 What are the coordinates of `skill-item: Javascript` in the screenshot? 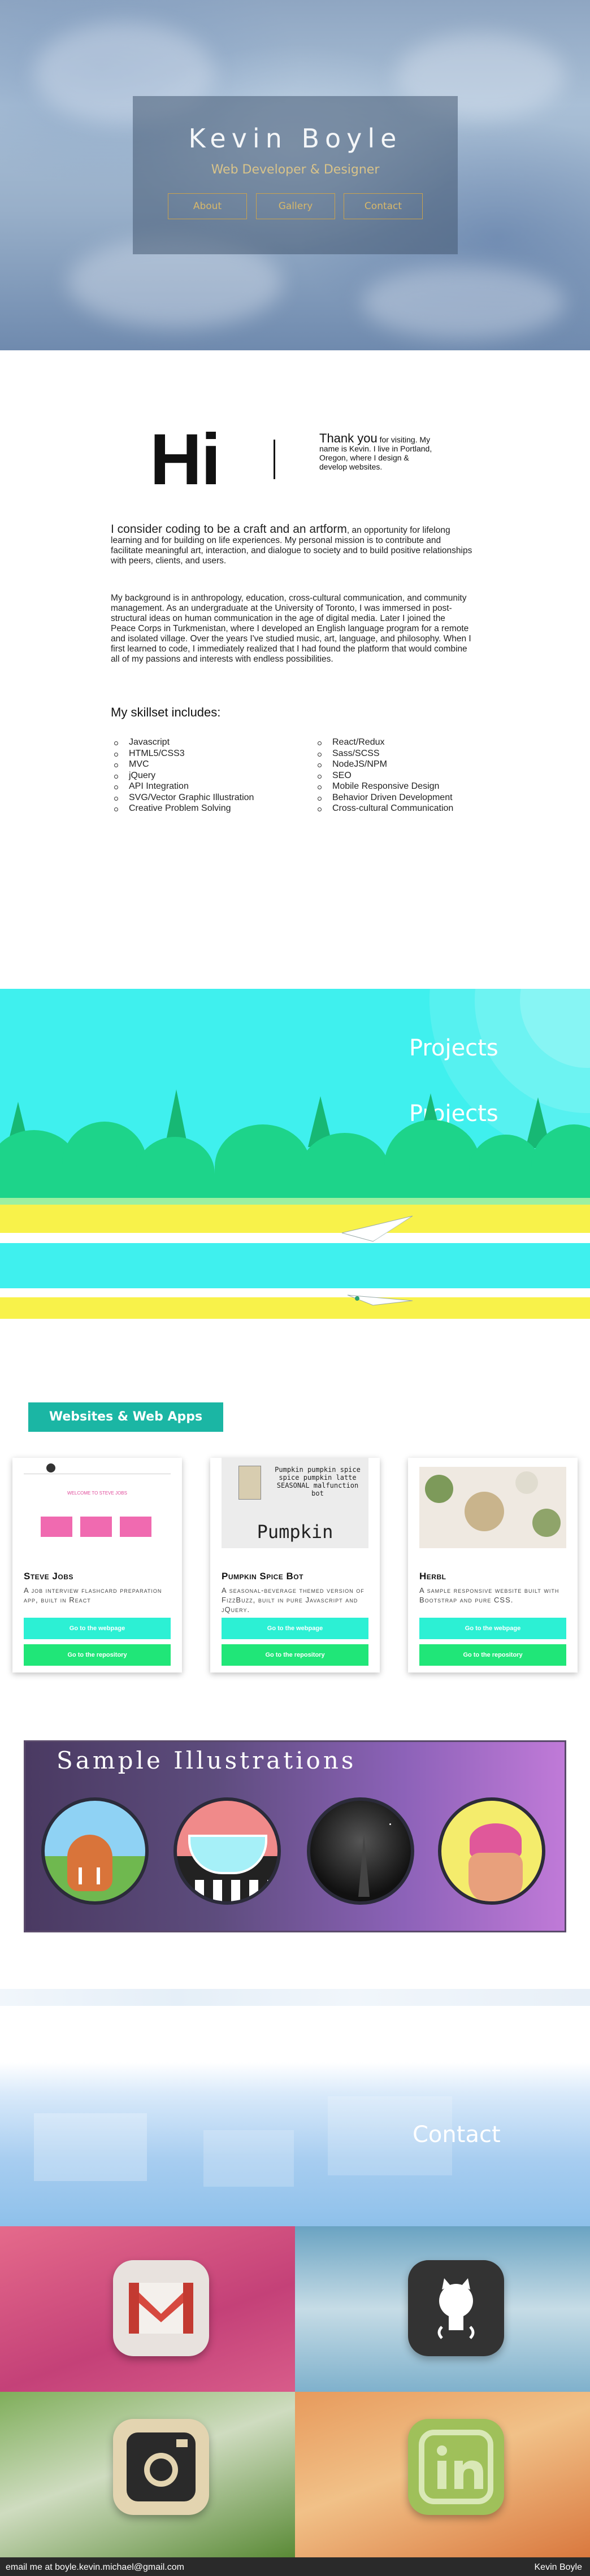 It's located at (182, 743).